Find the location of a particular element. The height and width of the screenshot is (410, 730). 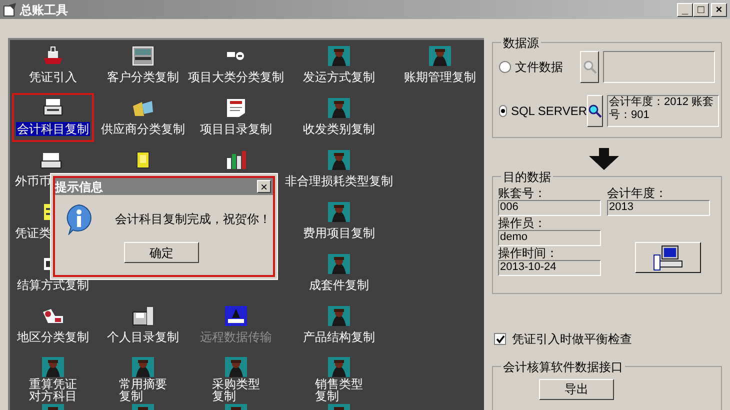

tool-label: 产品结构复制 is located at coordinates (339, 337).